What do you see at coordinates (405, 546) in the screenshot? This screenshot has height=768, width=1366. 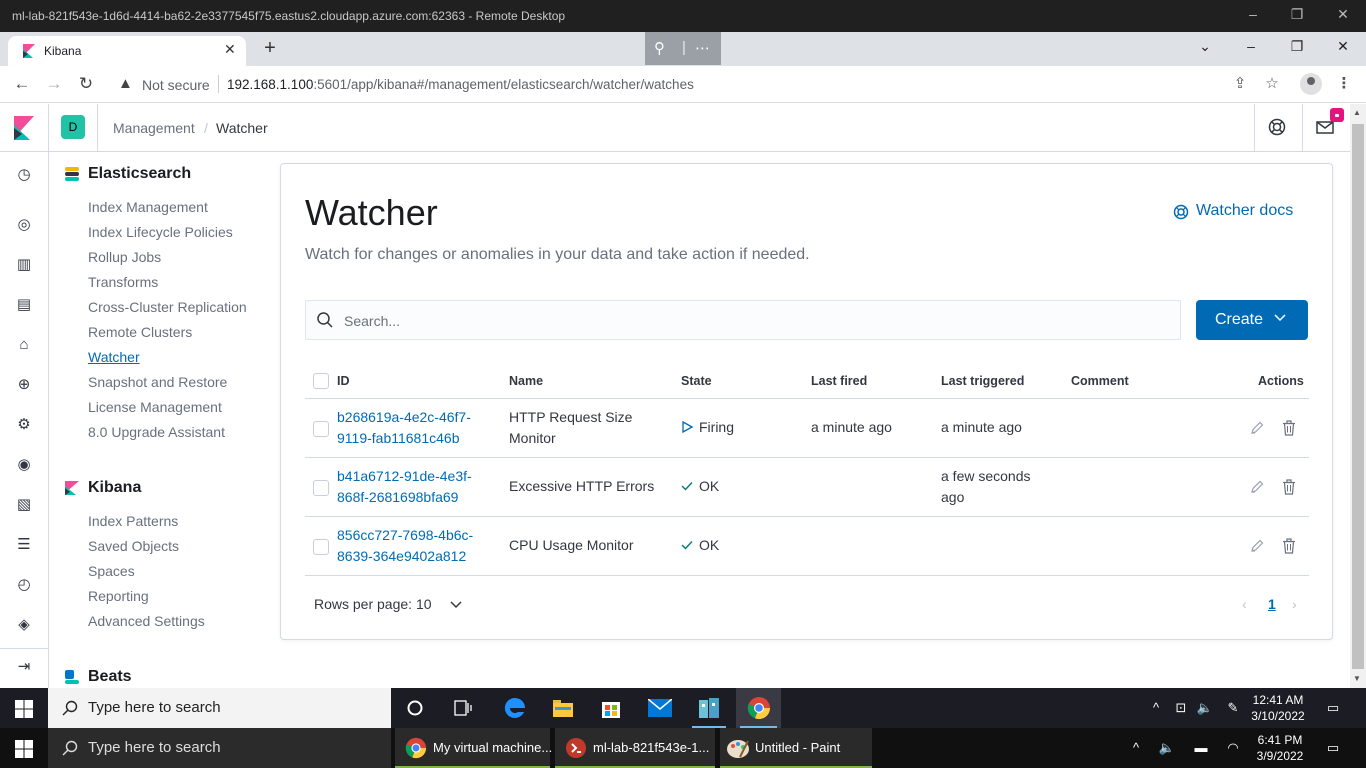 I see `watch-id-link: 856cc727-7698-4b6c- 8639-364e9402a812` at bounding box center [405, 546].